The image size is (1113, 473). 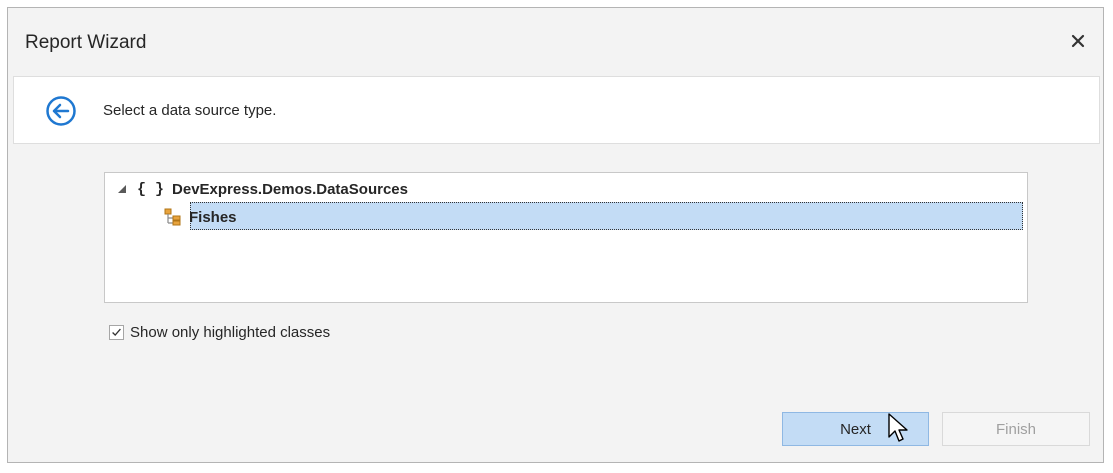 What do you see at coordinates (190, 110) in the screenshot?
I see `header-instruction: Select a data source type.` at bounding box center [190, 110].